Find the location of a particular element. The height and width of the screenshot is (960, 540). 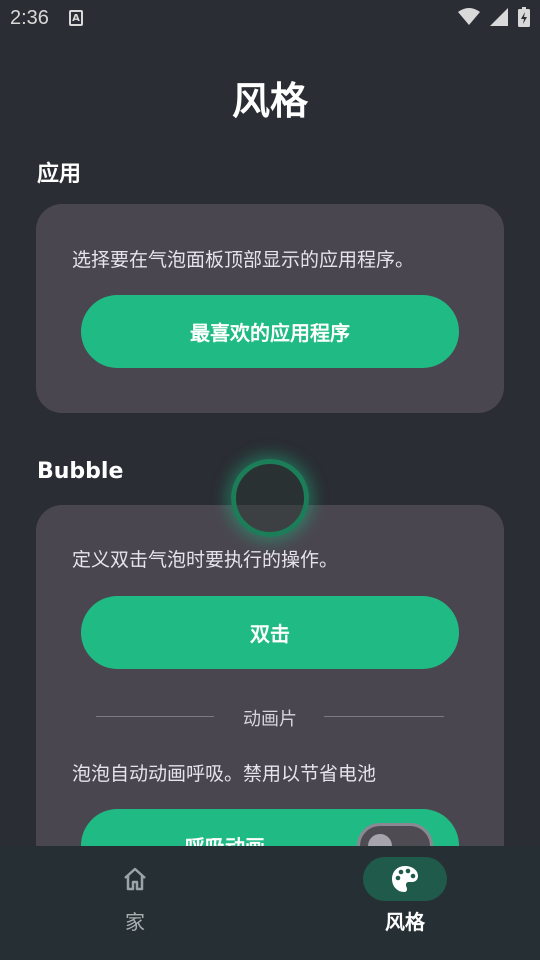

nav-home-icon-wrap is located at coordinates (135, 879).